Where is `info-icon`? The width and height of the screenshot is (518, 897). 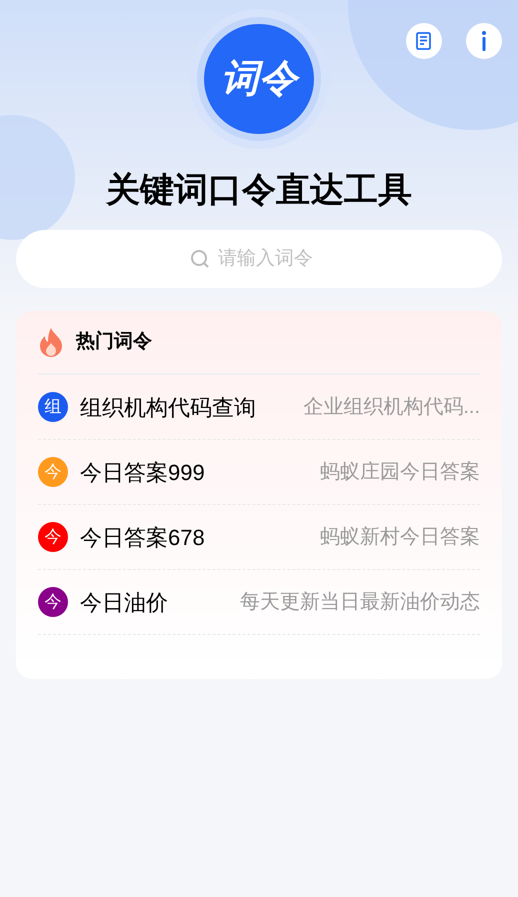 info-icon is located at coordinates (484, 41).